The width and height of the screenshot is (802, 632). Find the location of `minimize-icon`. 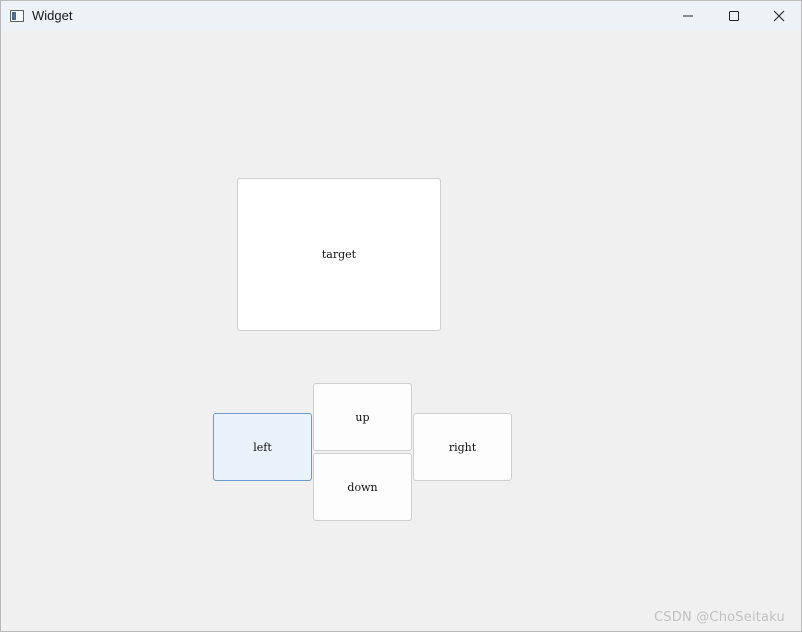

minimize-icon is located at coordinates (688, 16).